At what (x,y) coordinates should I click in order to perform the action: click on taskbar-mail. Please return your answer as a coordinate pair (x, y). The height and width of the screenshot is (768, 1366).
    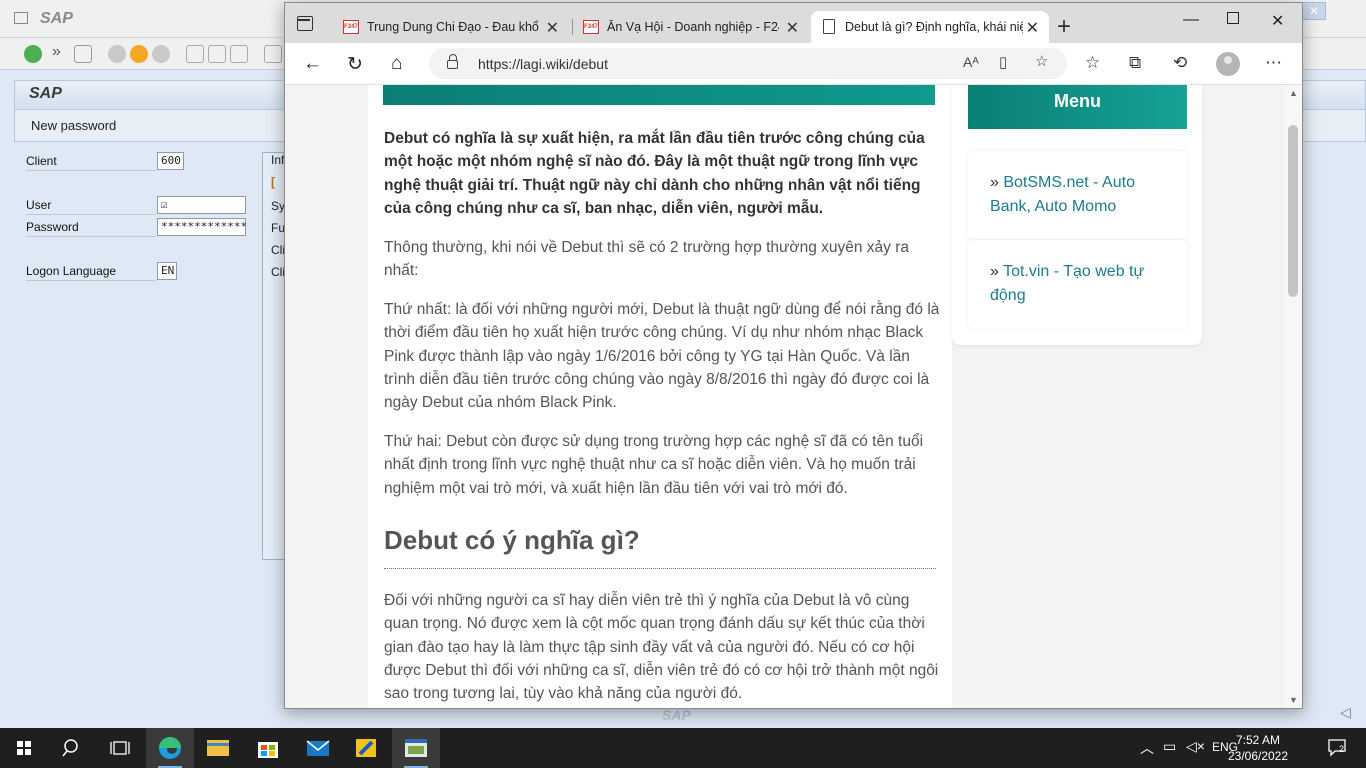
    Looking at the image, I should click on (318, 748).